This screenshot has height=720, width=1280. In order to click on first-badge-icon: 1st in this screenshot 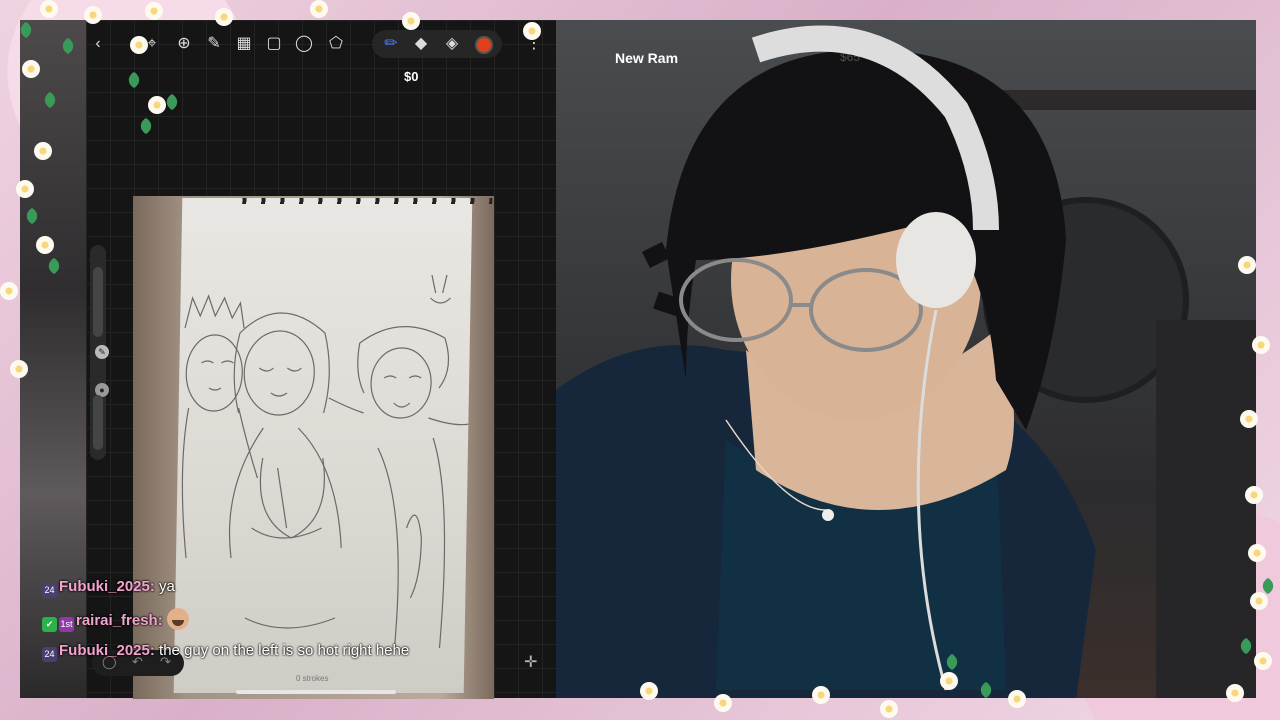, I will do `click(66, 624)`.